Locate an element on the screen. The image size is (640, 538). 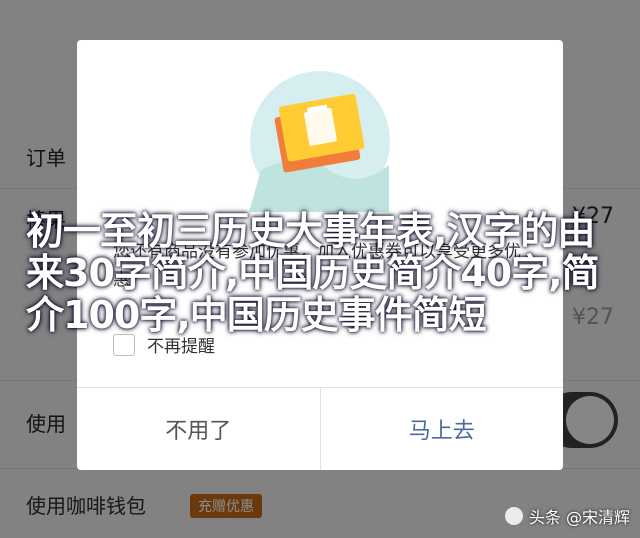
coffee-cup-tickets-illustration is located at coordinates (319, 141).